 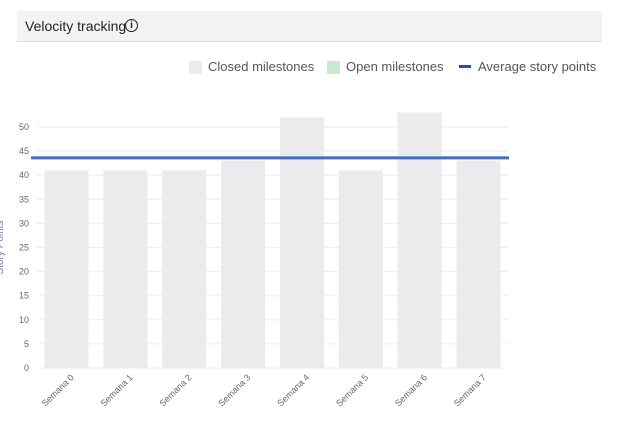 What do you see at coordinates (411, 390) in the screenshot?
I see `x-tick-label-6: Semana 6` at bounding box center [411, 390].